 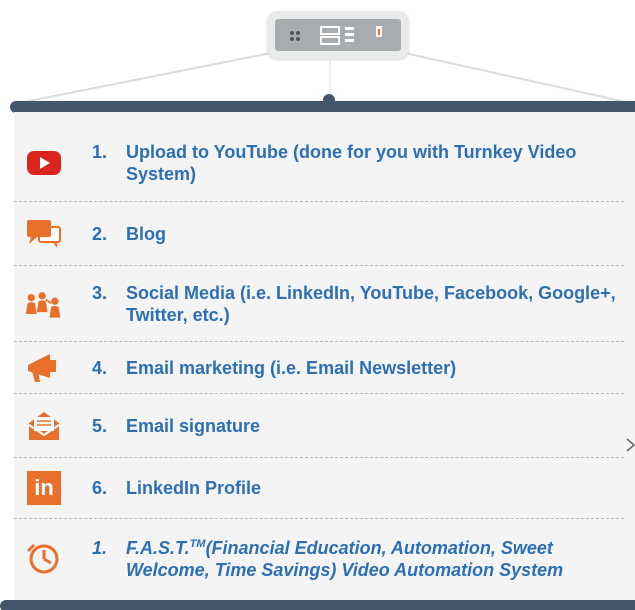 What do you see at coordinates (100, 233) in the screenshot?
I see `item-number: 2.` at bounding box center [100, 233].